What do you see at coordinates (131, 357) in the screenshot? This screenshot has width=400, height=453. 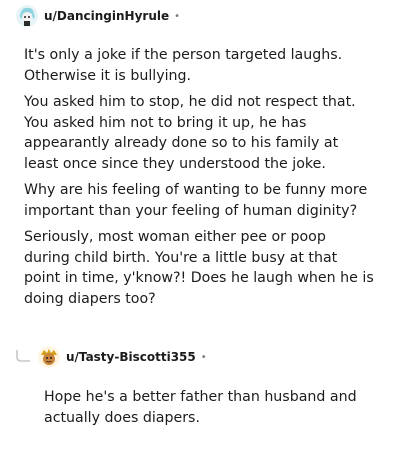 I see `username-link: u/Tasty-Biscotti355` at bounding box center [131, 357].